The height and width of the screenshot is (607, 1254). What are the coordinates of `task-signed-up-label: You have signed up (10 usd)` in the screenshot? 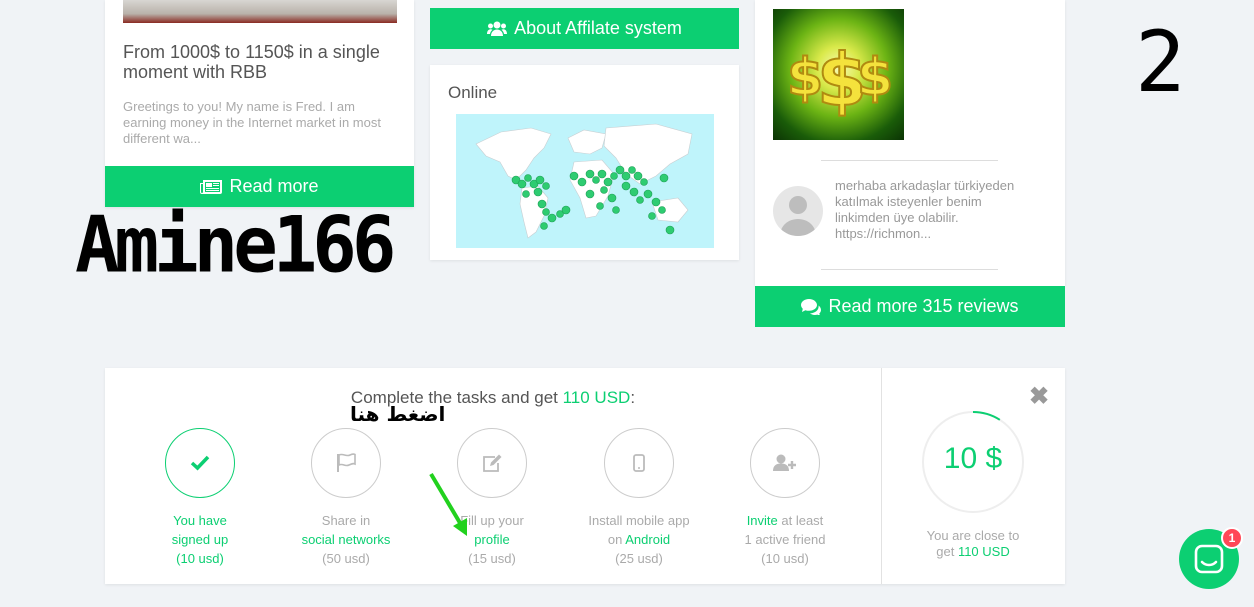 It's located at (200, 539).